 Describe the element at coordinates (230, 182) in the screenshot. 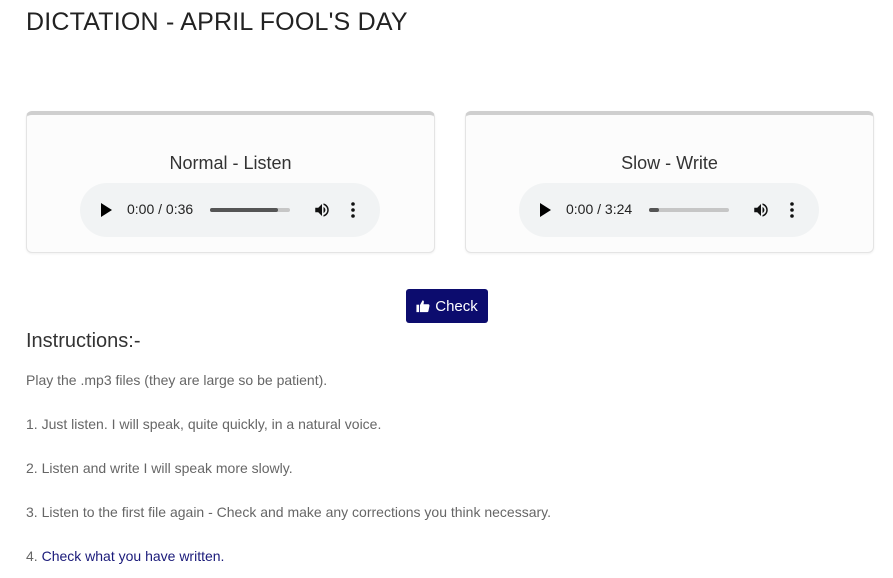

I see `normal-listen-card: Normal - Listen 0:00 / 0:36` at that location.